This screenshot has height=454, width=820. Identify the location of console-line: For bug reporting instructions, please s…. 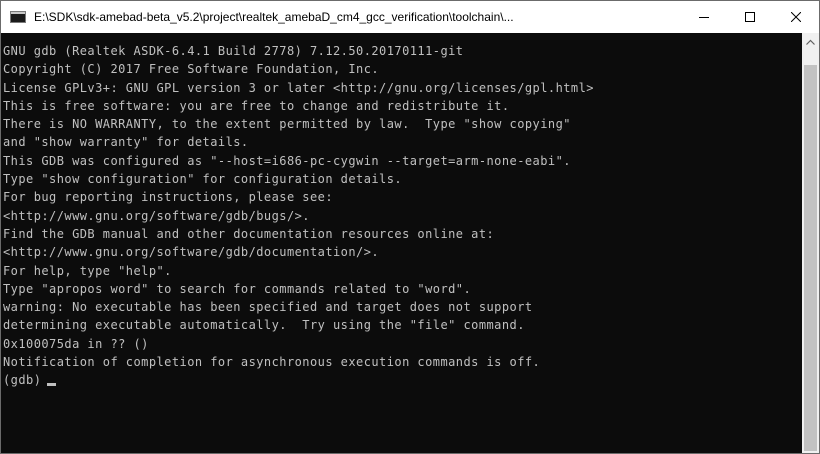
(168, 197).